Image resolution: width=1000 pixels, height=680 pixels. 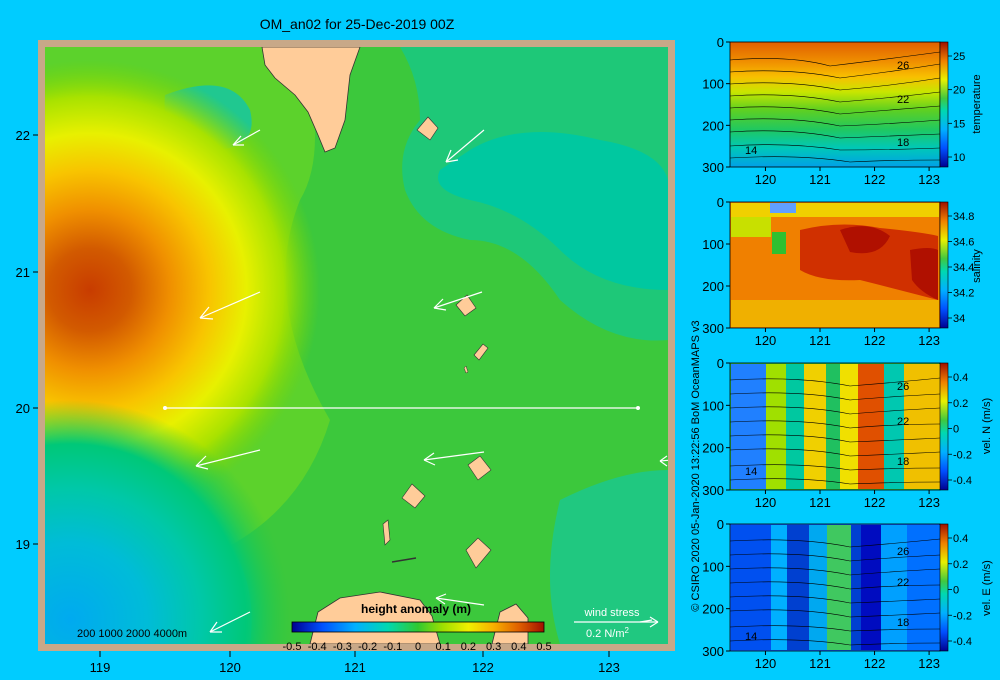 I want to click on vel-n-contour-label: 18, so click(x=903, y=462).